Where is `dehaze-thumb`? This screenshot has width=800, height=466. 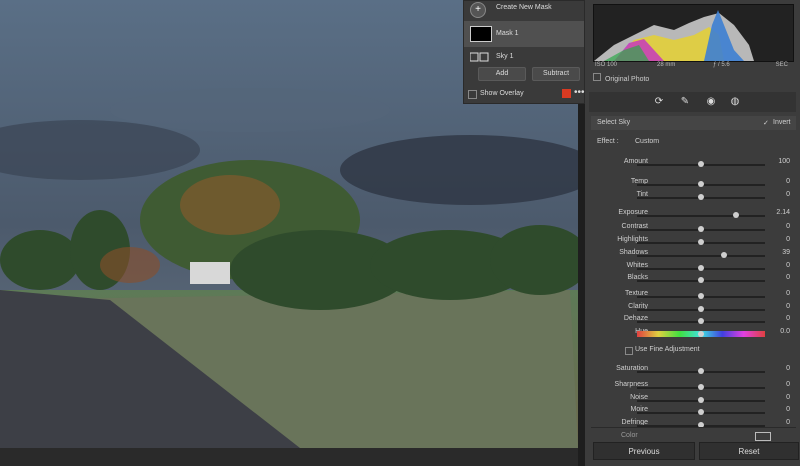 dehaze-thumb is located at coordinates (701, 321).